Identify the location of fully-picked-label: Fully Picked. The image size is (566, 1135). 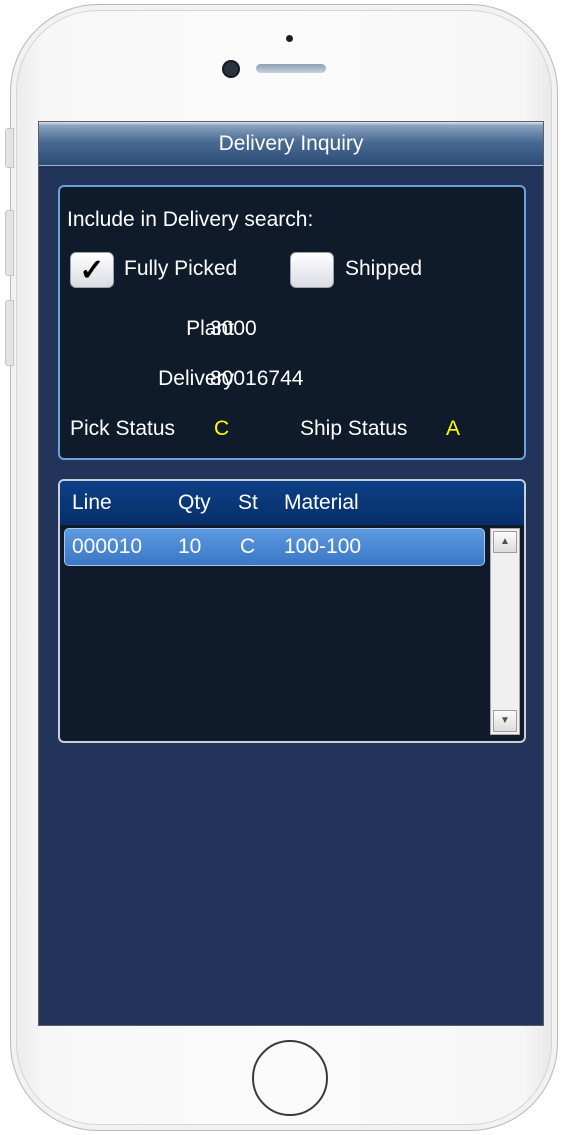
(180, 269).